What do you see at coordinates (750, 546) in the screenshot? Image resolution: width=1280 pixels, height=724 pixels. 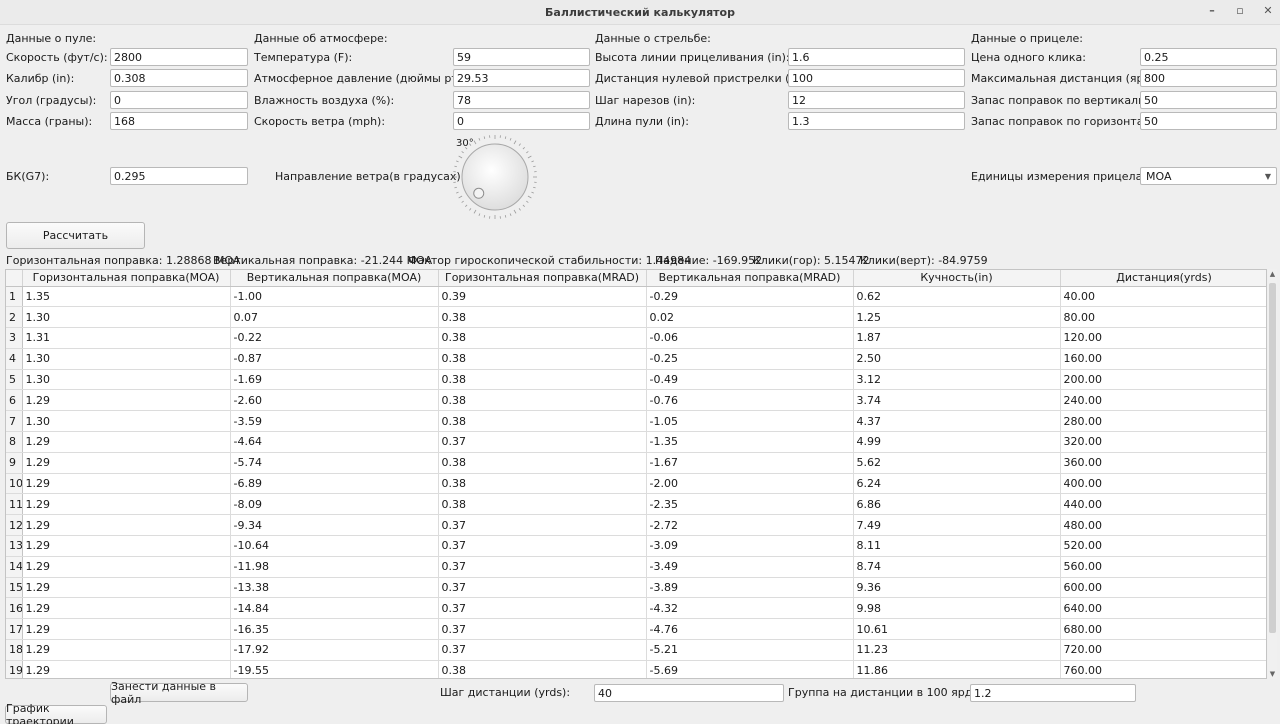 I see `table-cell: -3.09` at bounding box center [750, 546].